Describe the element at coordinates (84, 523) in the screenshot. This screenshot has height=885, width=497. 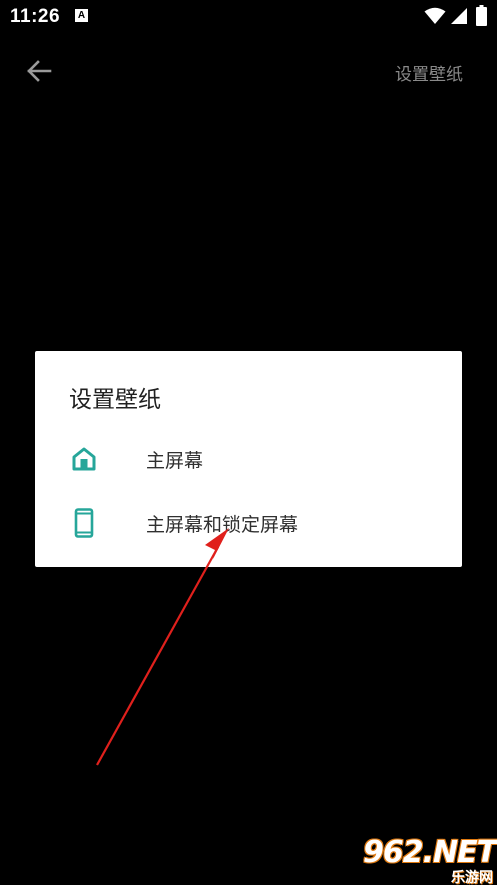
I see `phone-icon` at that location.